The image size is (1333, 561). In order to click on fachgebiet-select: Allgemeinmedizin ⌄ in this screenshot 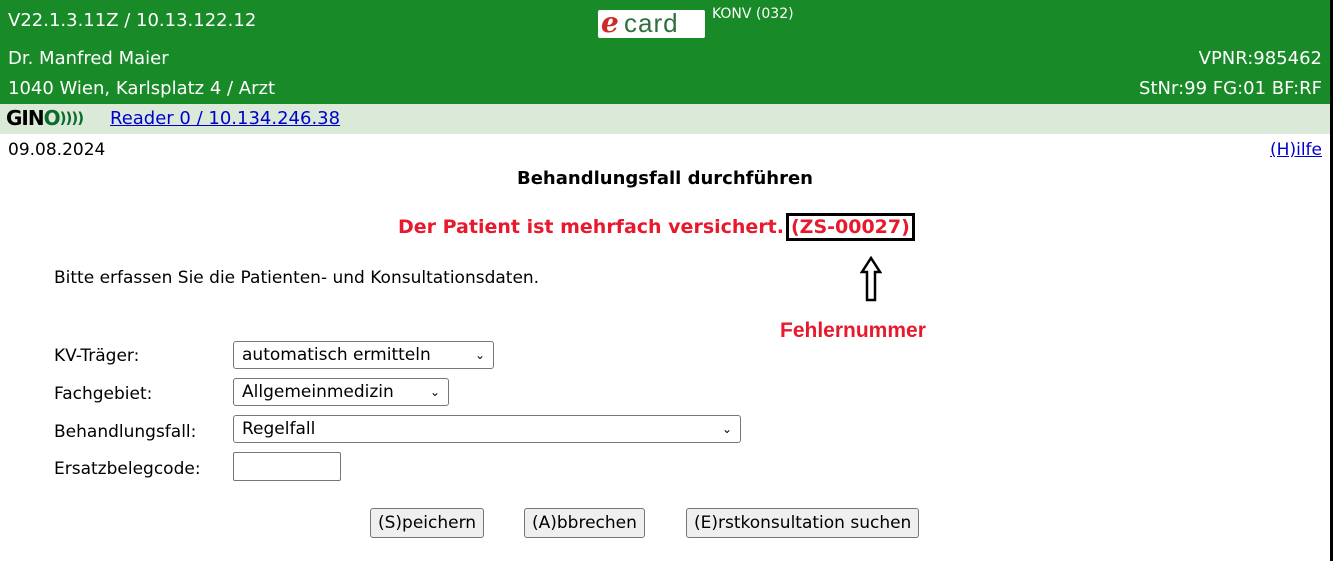, I will do `click(341, 392)`.